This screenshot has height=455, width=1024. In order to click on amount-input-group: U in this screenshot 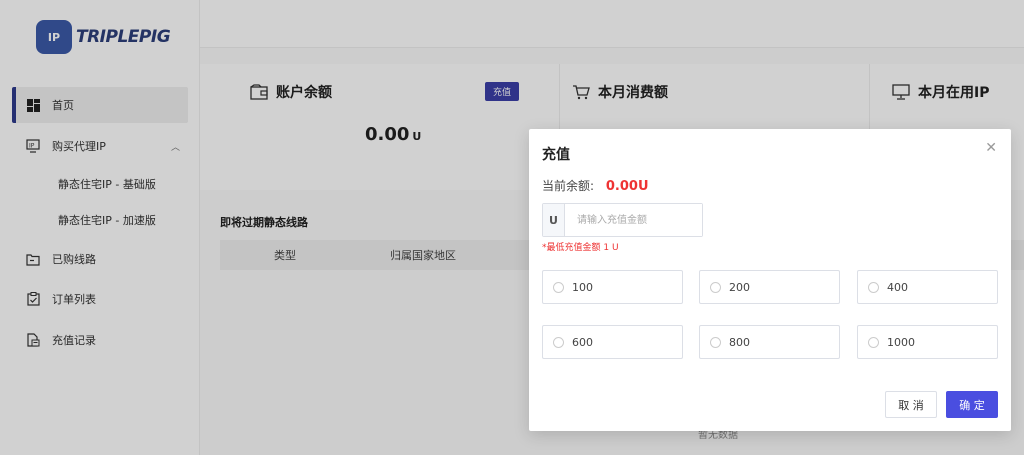, I will do `click(622, 220)`.